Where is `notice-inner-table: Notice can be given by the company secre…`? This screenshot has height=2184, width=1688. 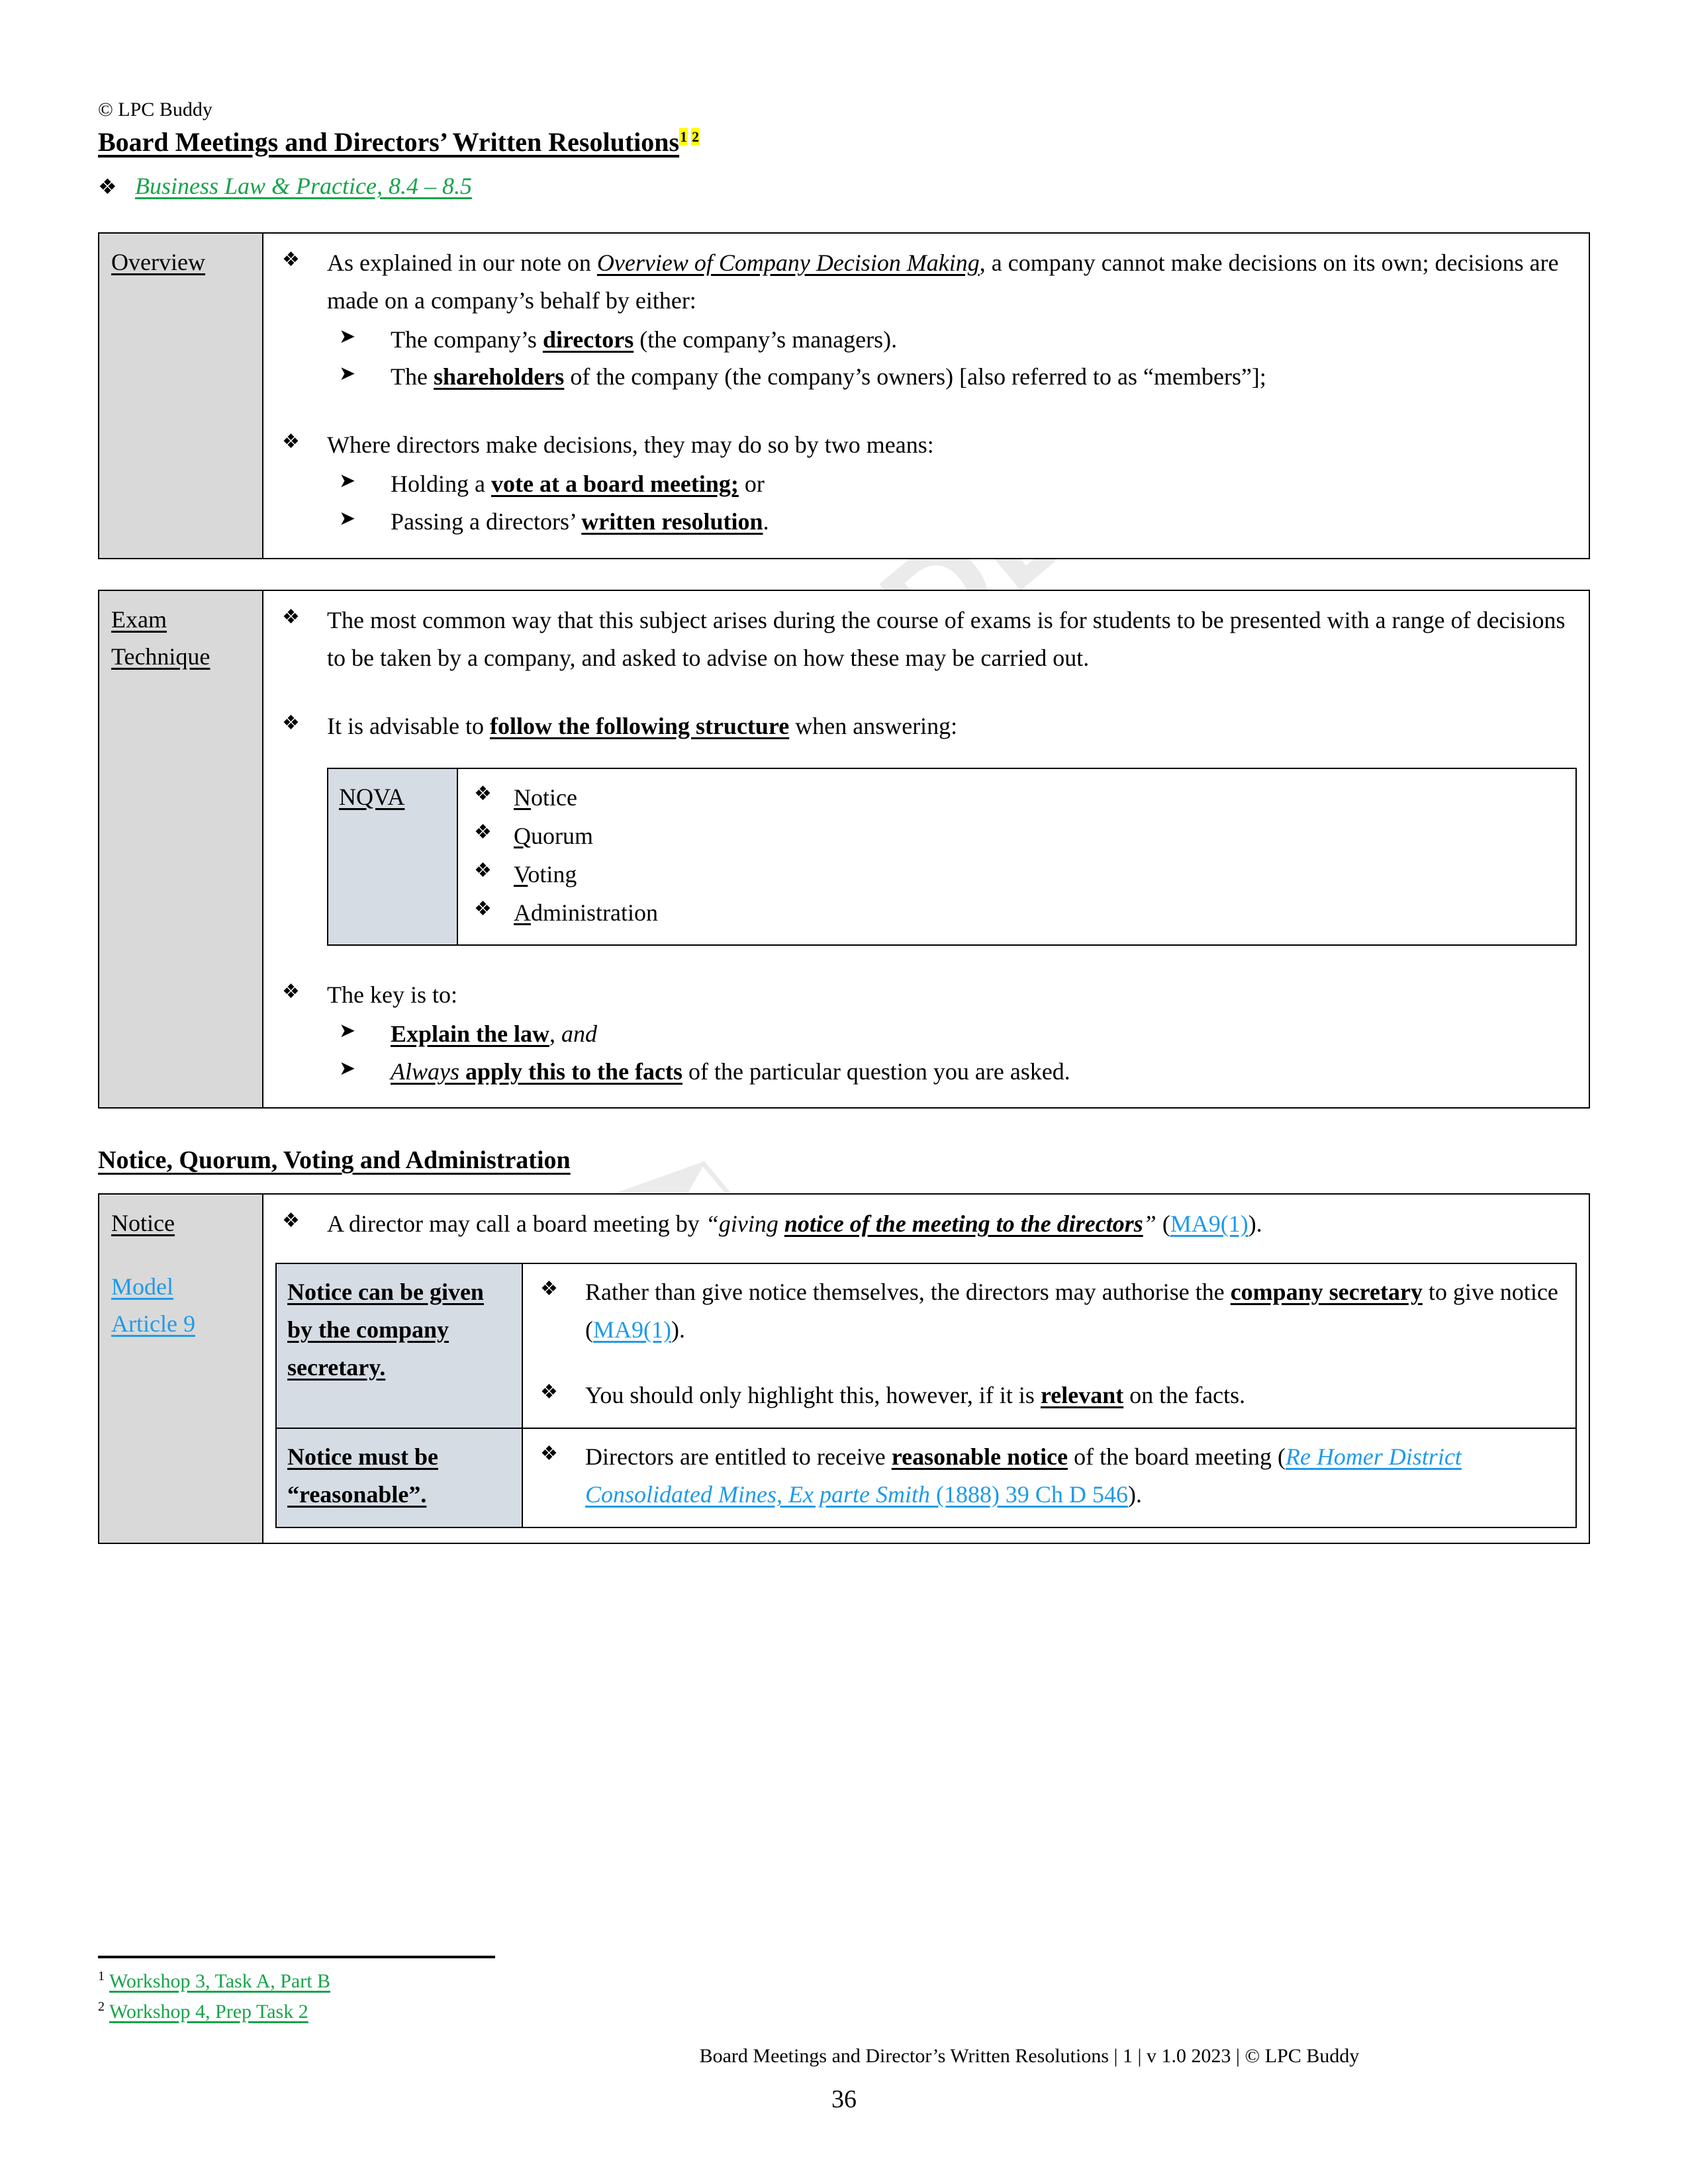 notice-inner-table: Notice can be given by the company secre… is located at coordinates (926, 1396).